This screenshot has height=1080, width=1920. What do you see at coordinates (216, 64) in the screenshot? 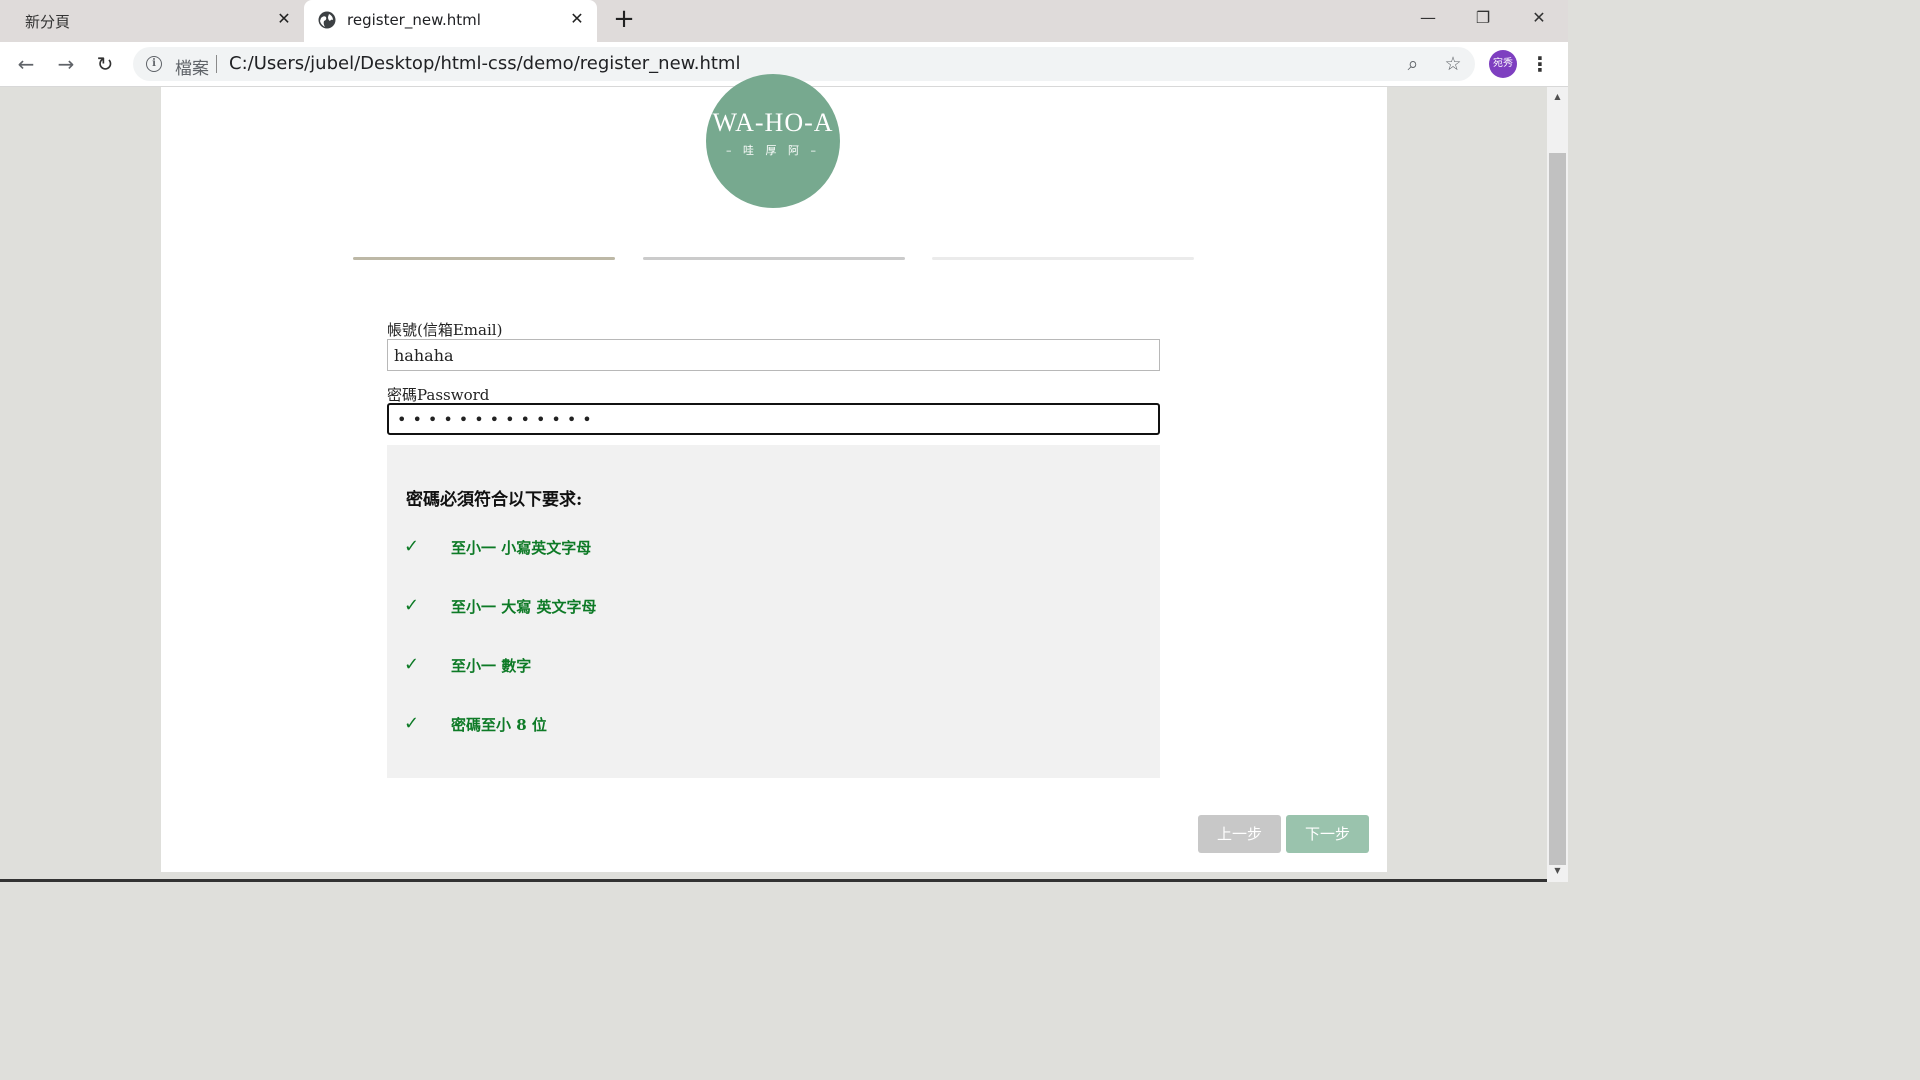
I see `address-separator` at bounding box center [216, 64].